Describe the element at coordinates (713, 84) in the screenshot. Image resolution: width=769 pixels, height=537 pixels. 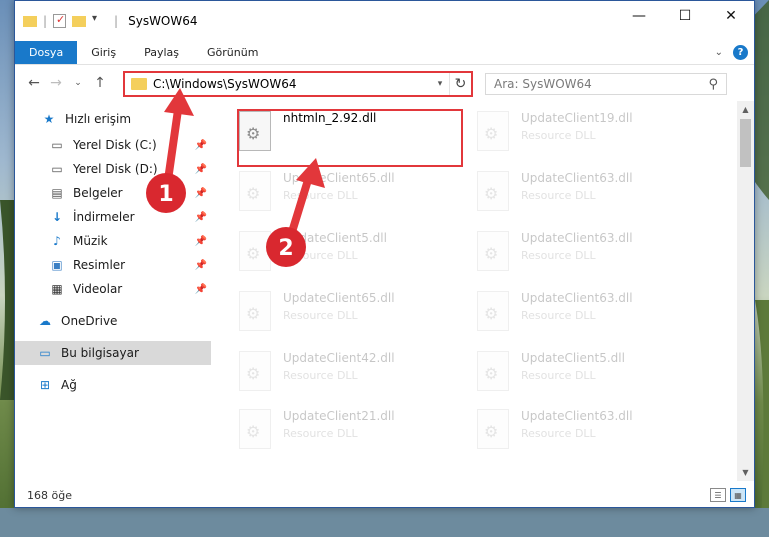
I see `search-icon: ⚲` at that location.